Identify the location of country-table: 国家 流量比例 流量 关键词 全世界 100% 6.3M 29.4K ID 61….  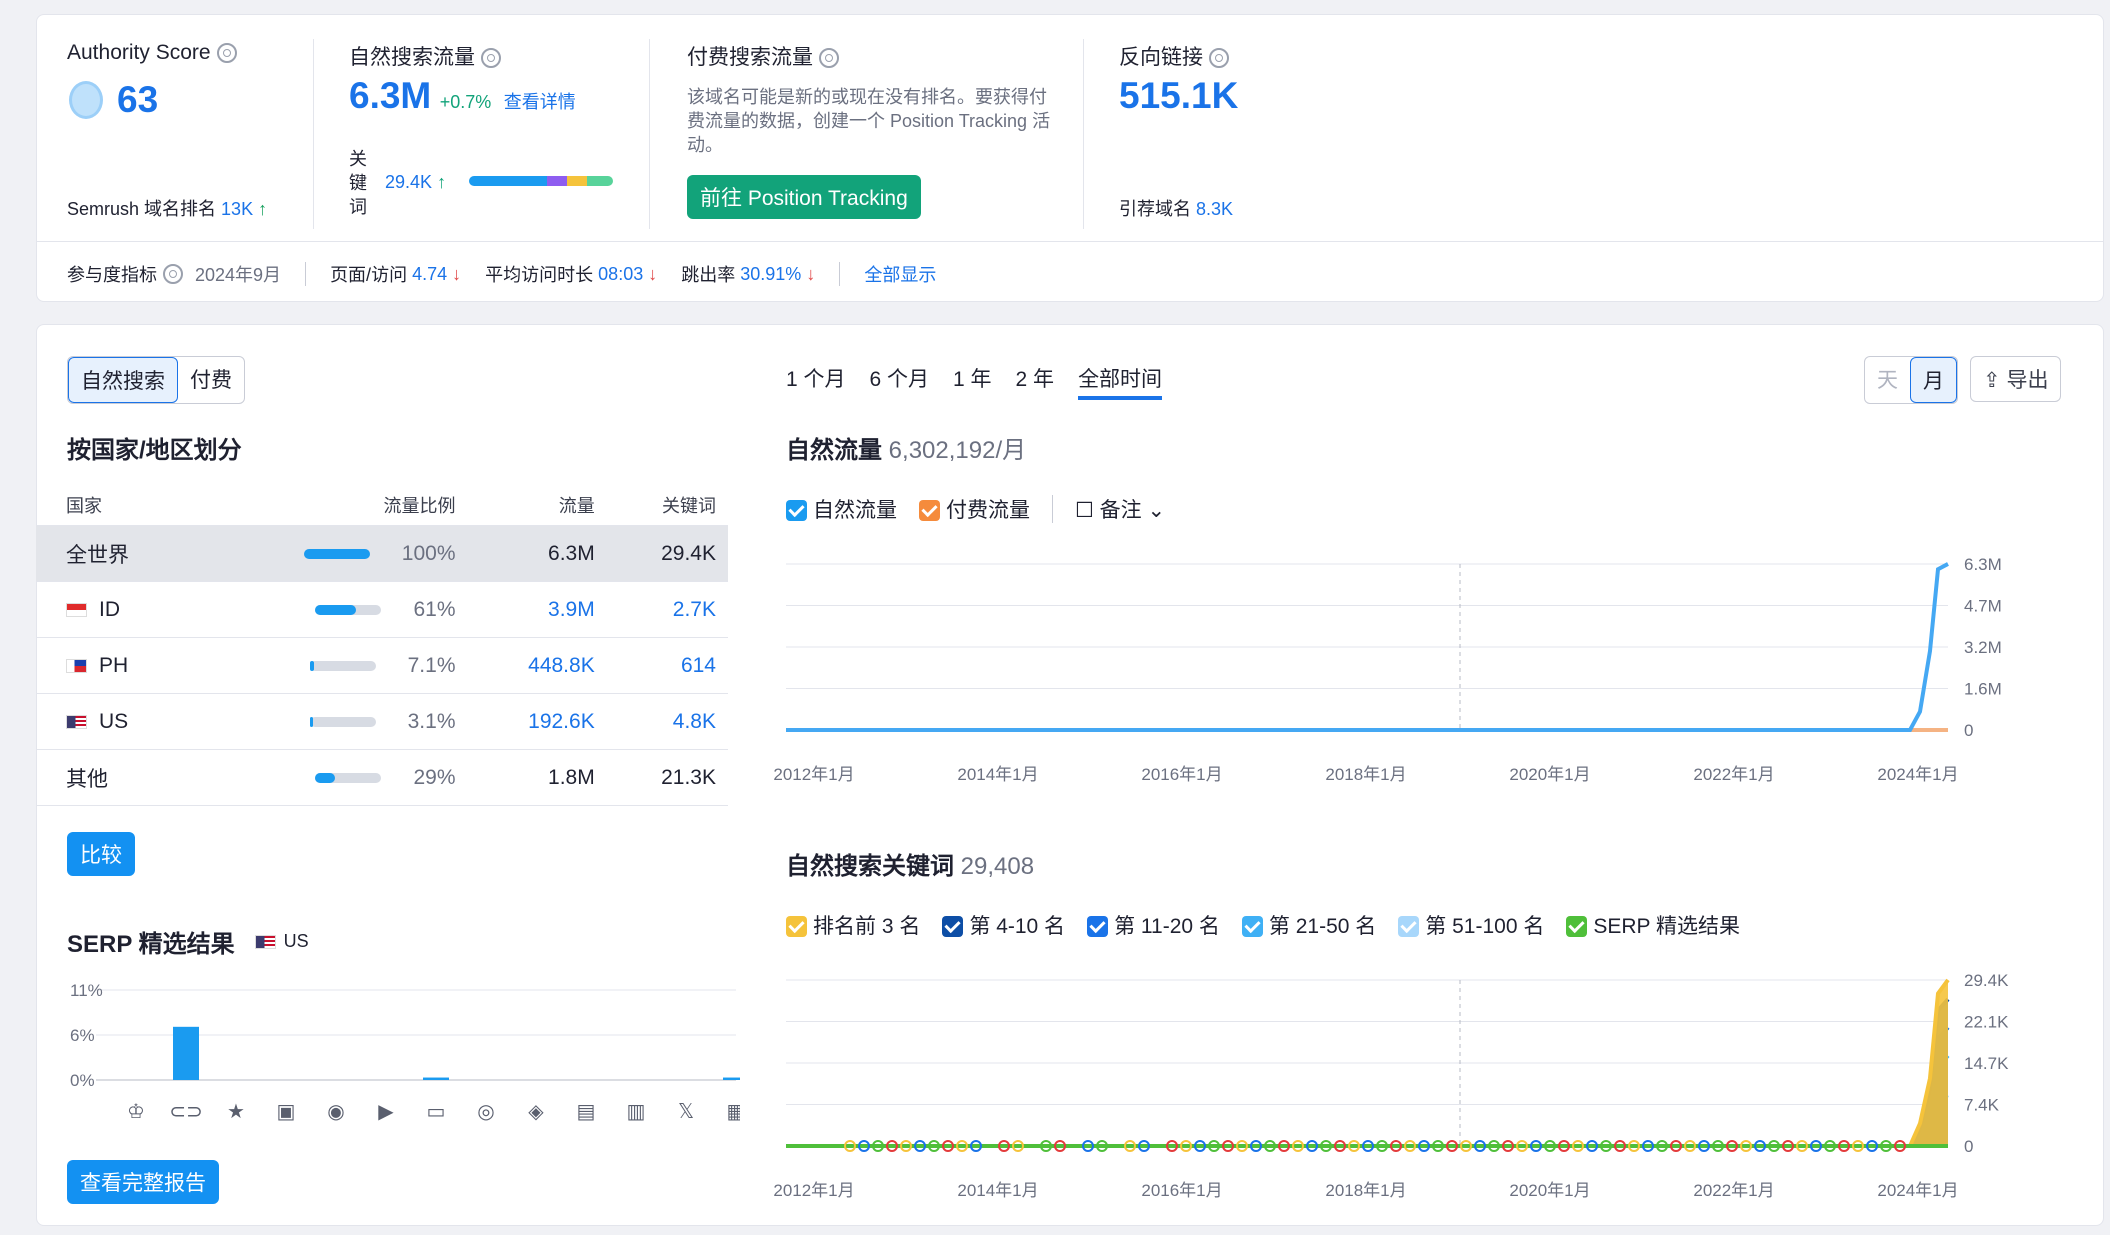
(382, 645).